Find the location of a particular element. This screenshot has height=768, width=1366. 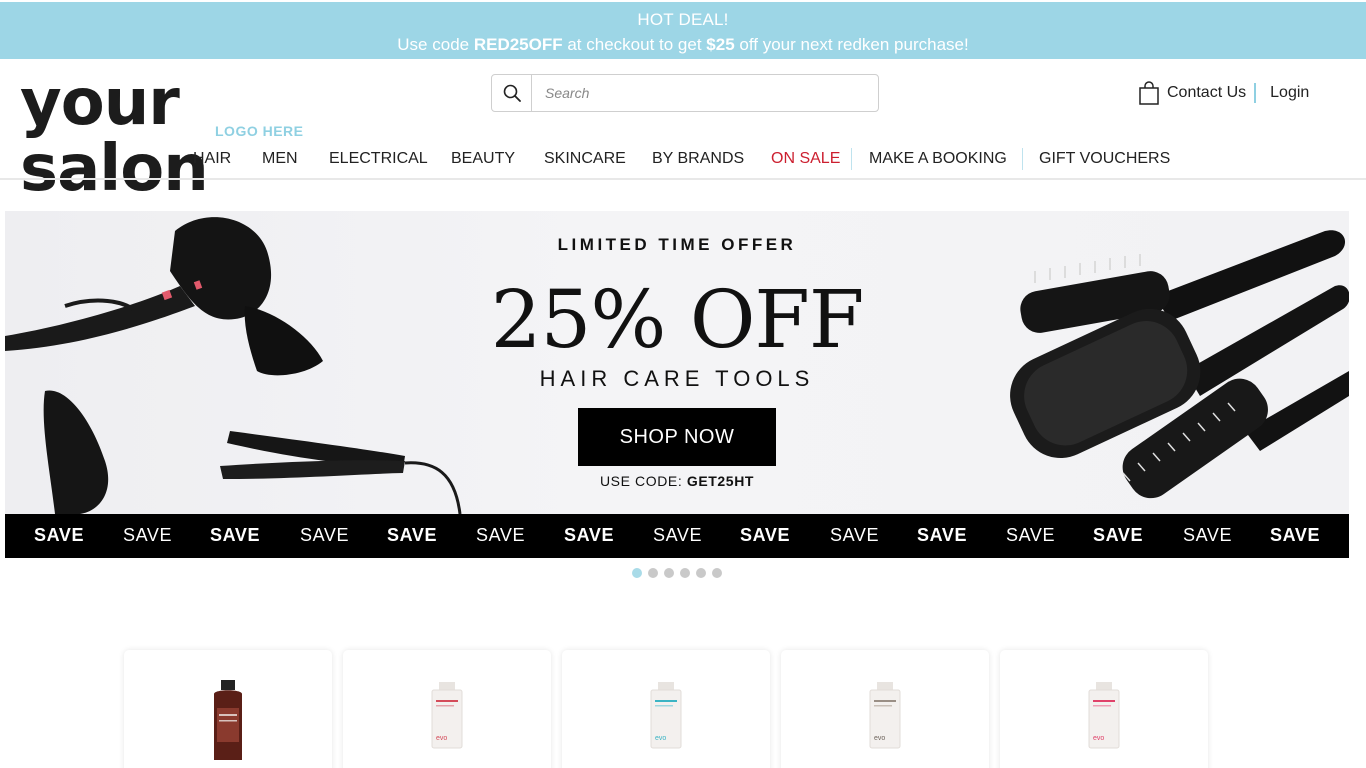

nav-item-electrical: ELECTRICAL is located at coordinates (378, 159).